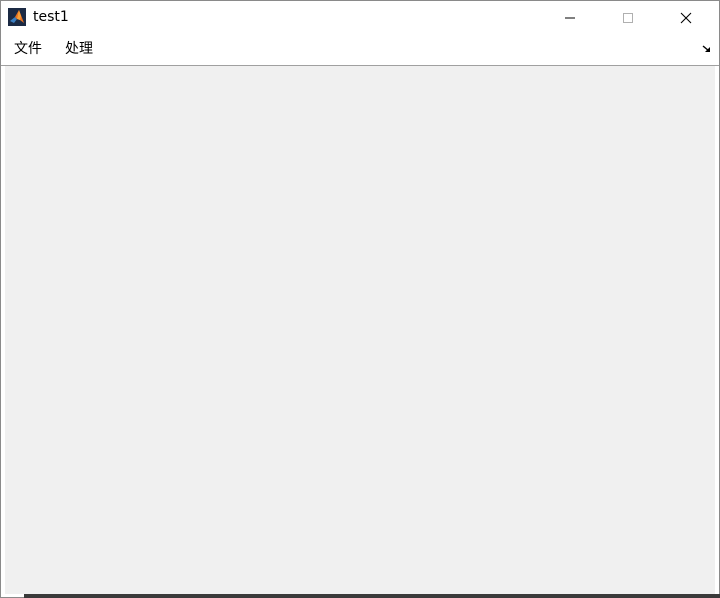 The image size is (720, 598). I want to click on menu-bar: 文件 处理, so click(360, 50).